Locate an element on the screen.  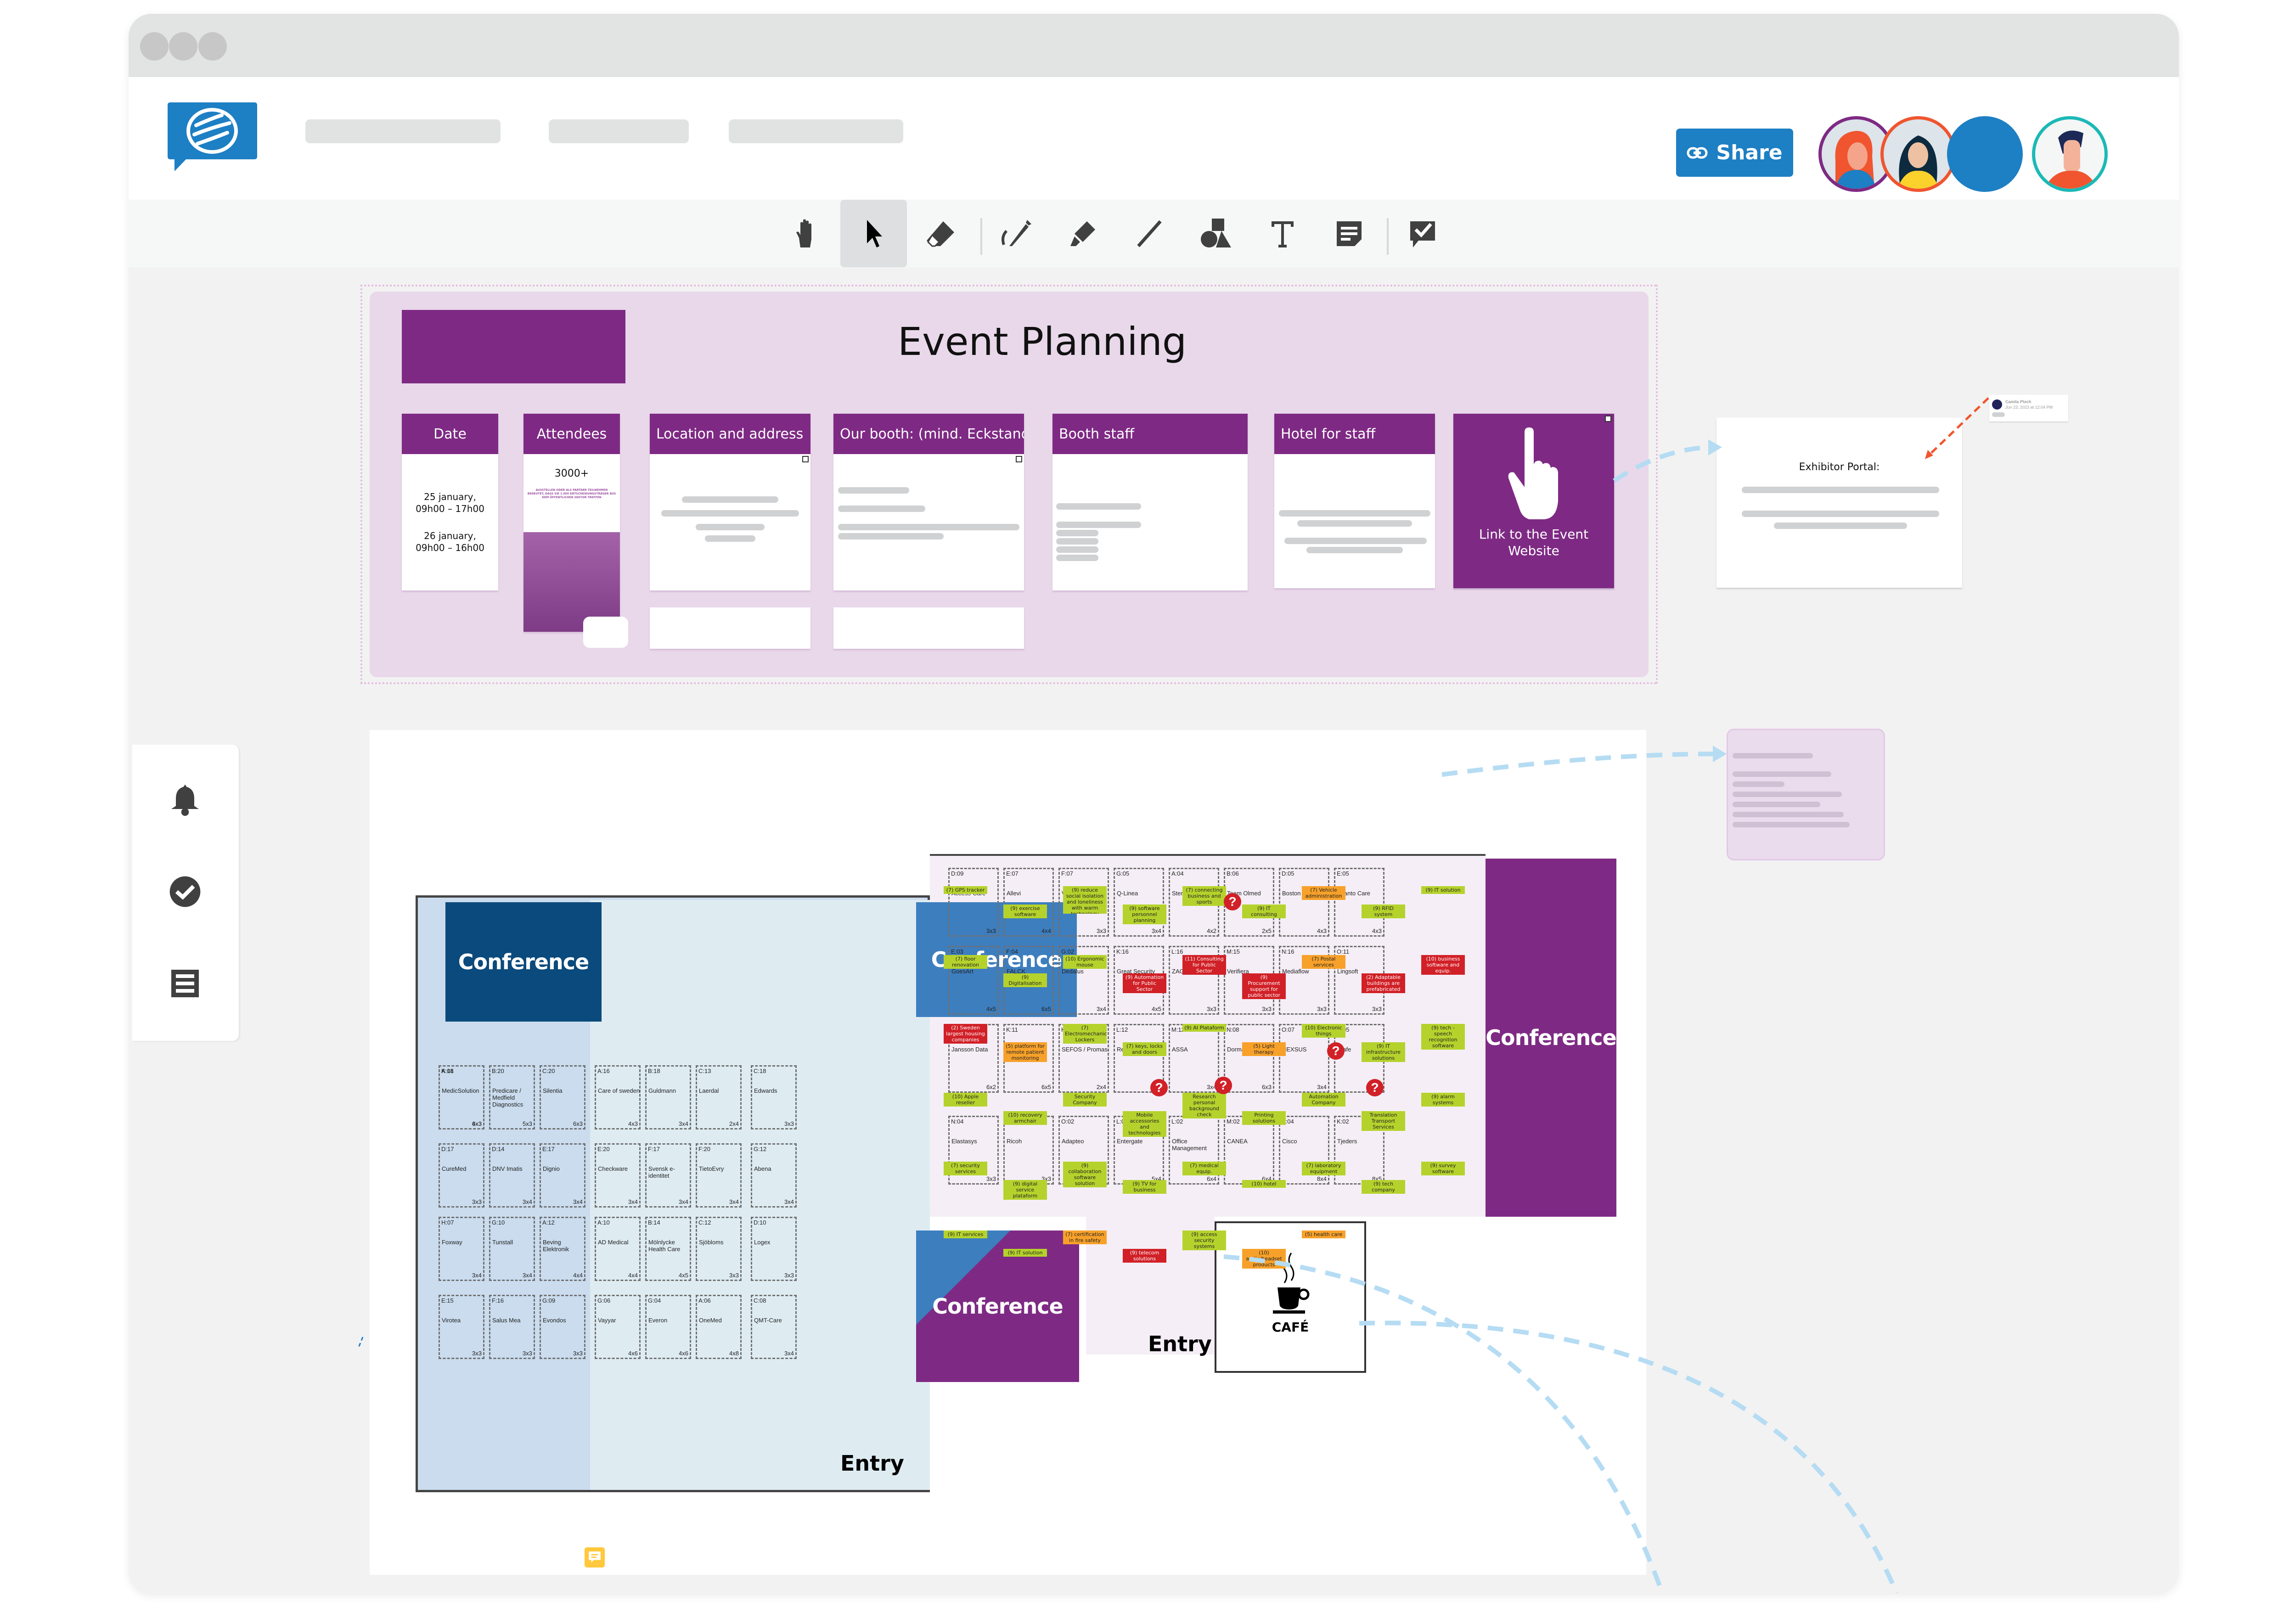
category-tag: Automation Company is located at coordinates (1323, 1100).